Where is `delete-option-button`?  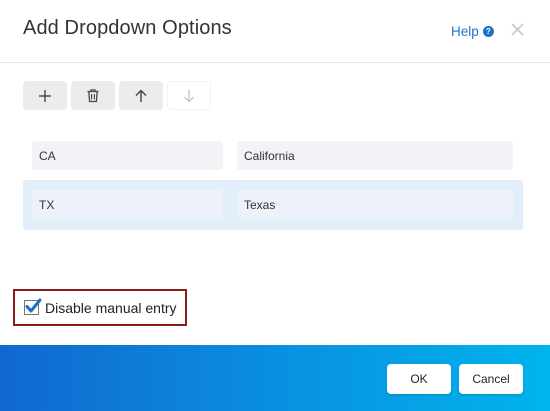
delete-option-button is located at coordinates (93, 95).